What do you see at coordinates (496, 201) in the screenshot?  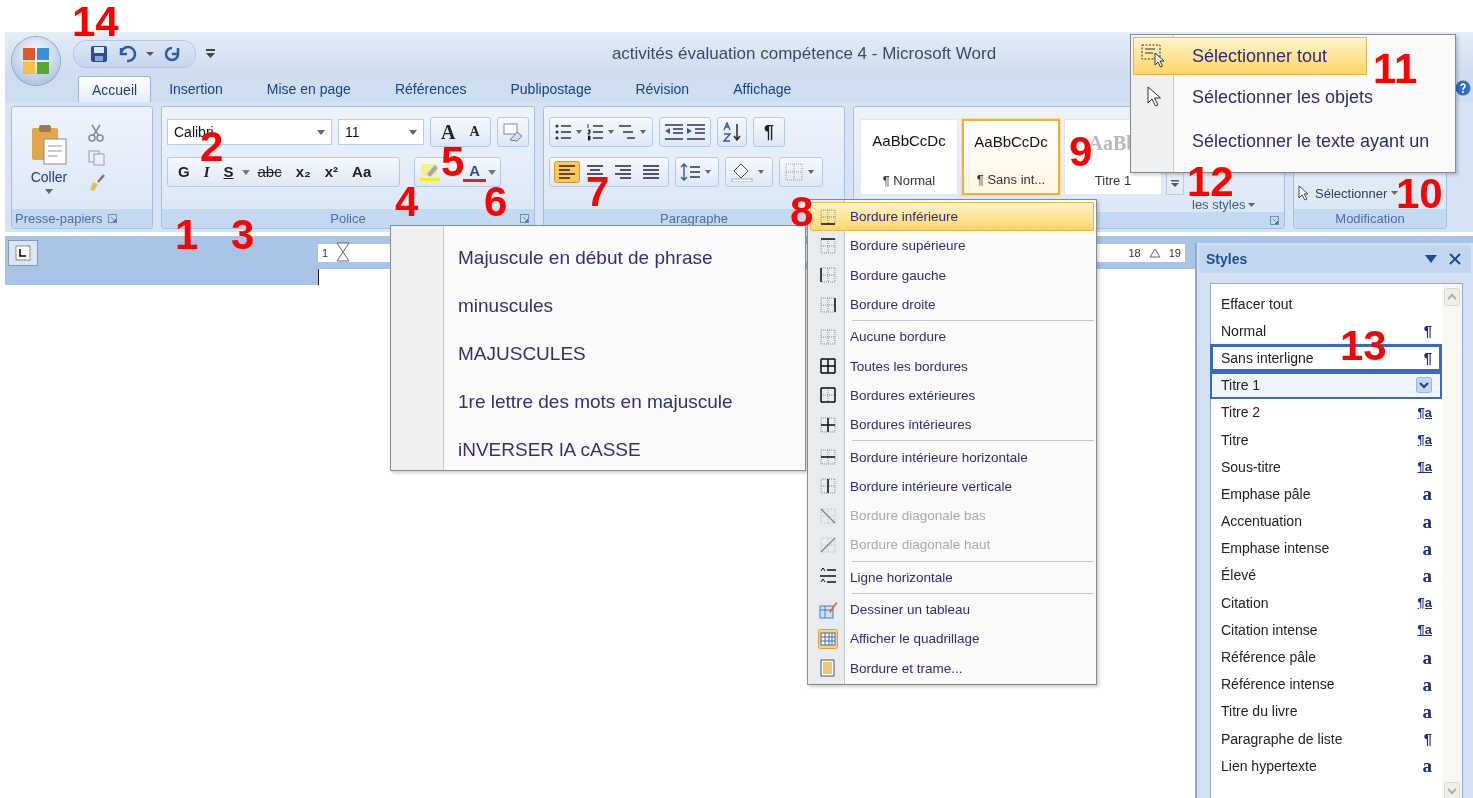 I see `annotation-number: 6` at bounding box center [496, 201].